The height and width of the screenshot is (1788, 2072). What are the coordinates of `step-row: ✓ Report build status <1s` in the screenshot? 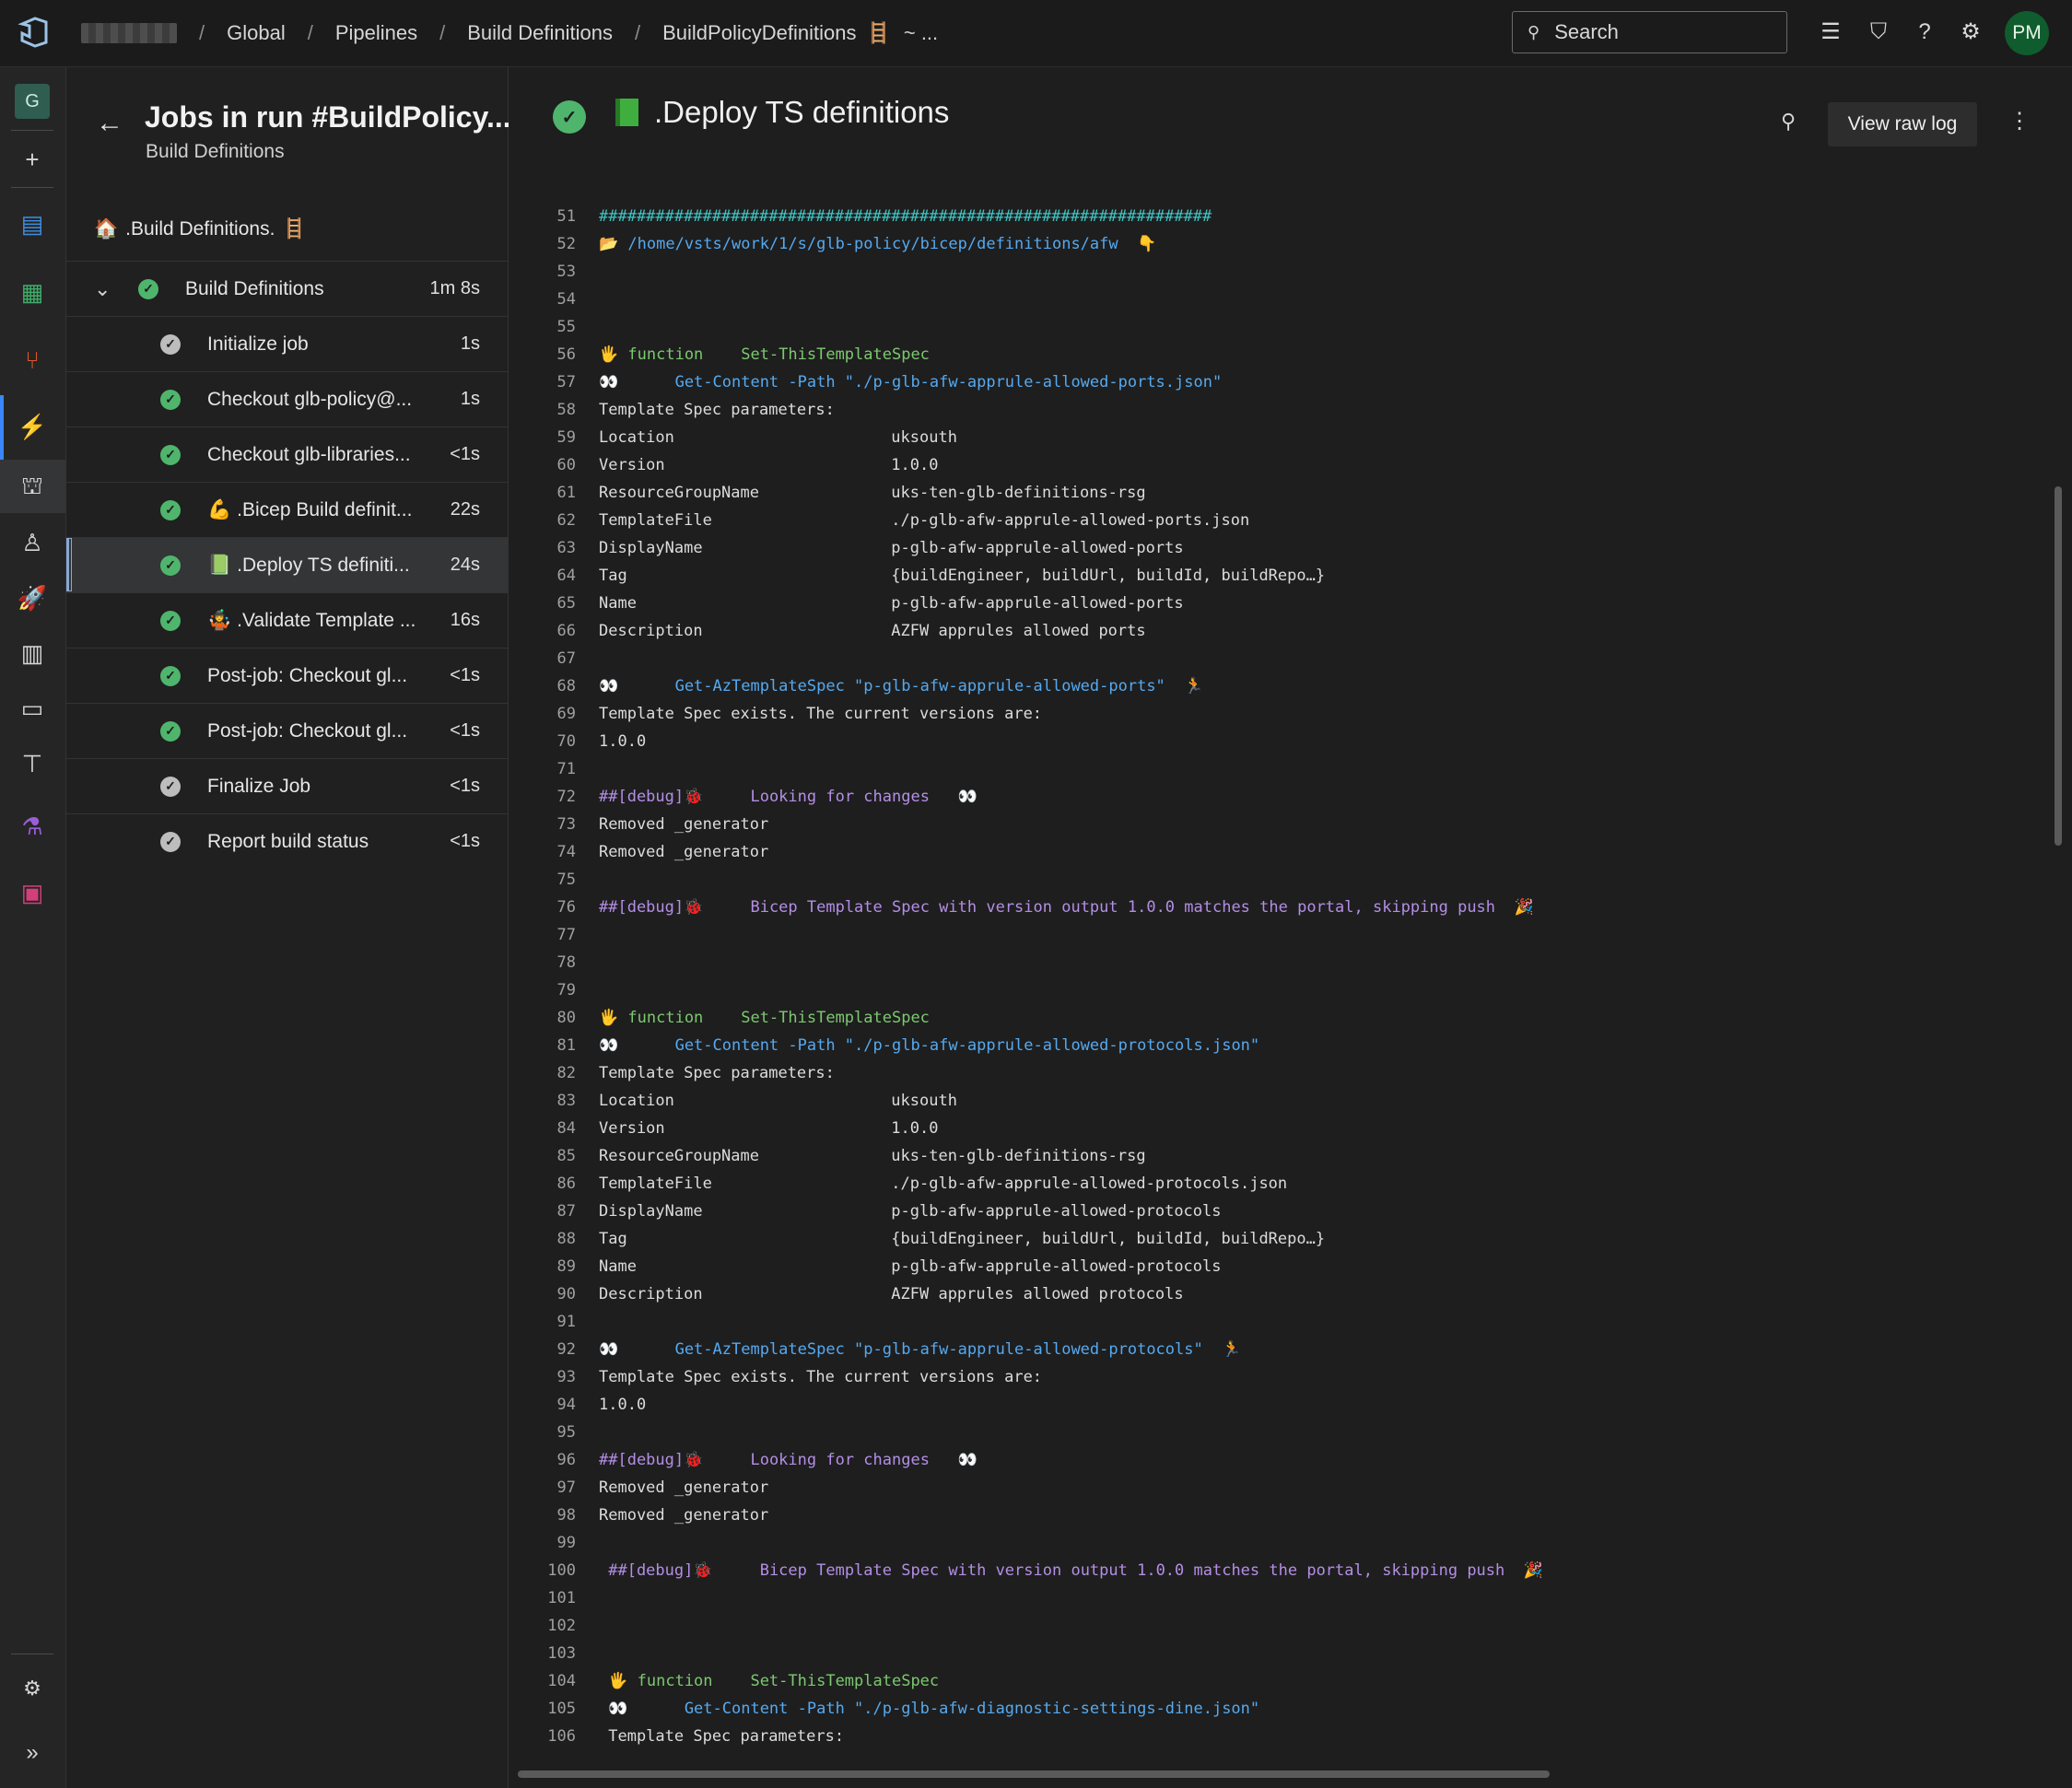 It's located at (287, 841).